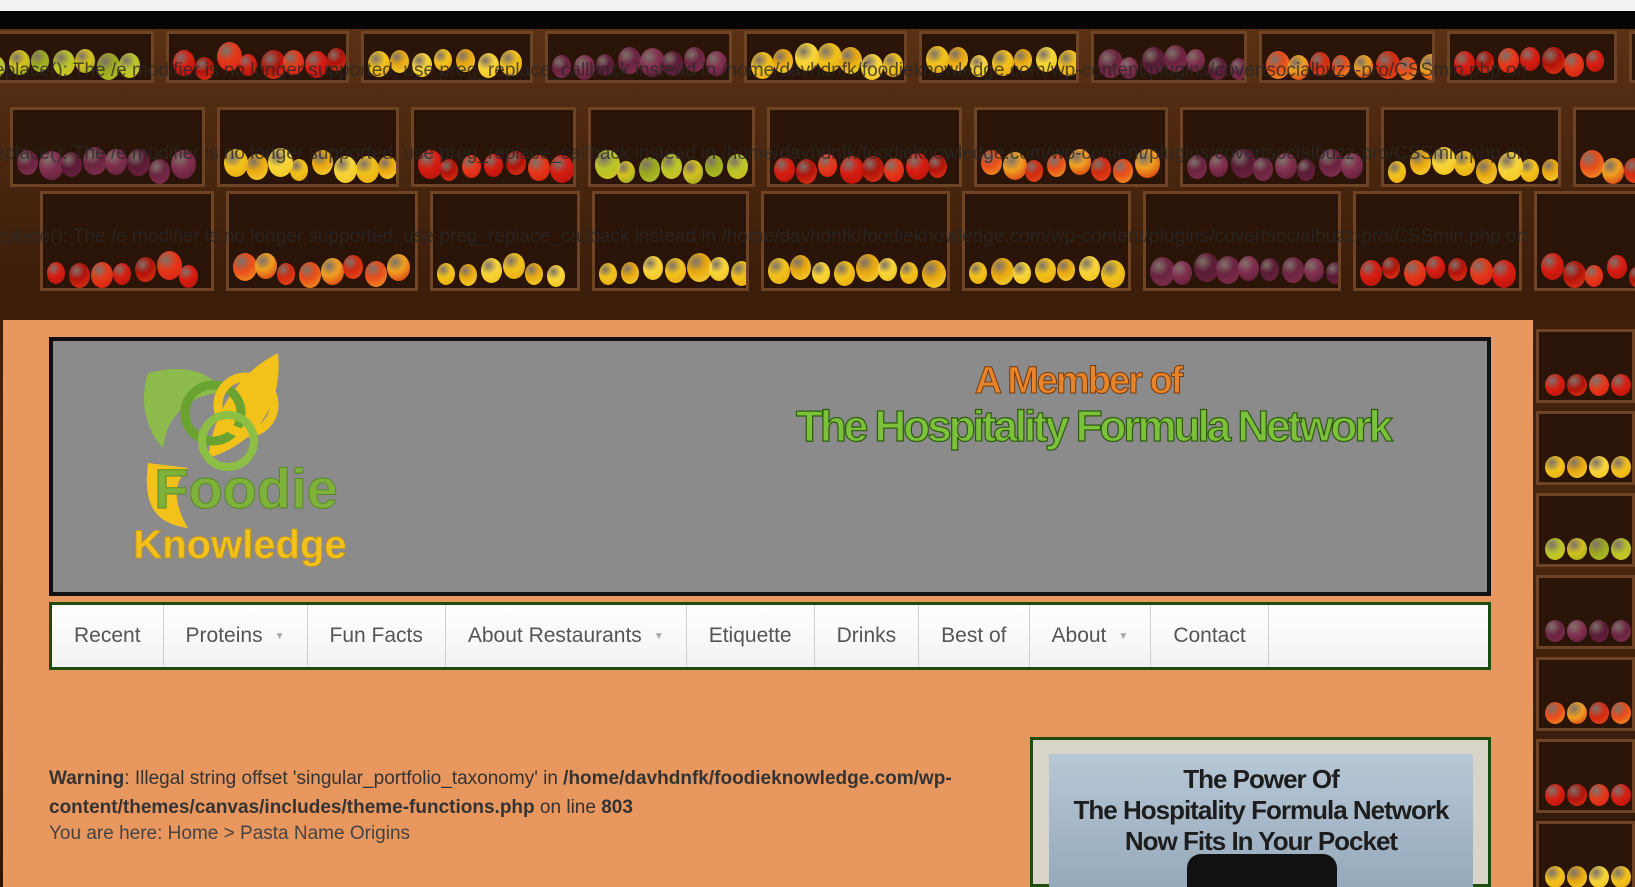 This screenshot has width=1635, height=887. I want to click on nav-item-drinks: Drinks, so click(867, 636).